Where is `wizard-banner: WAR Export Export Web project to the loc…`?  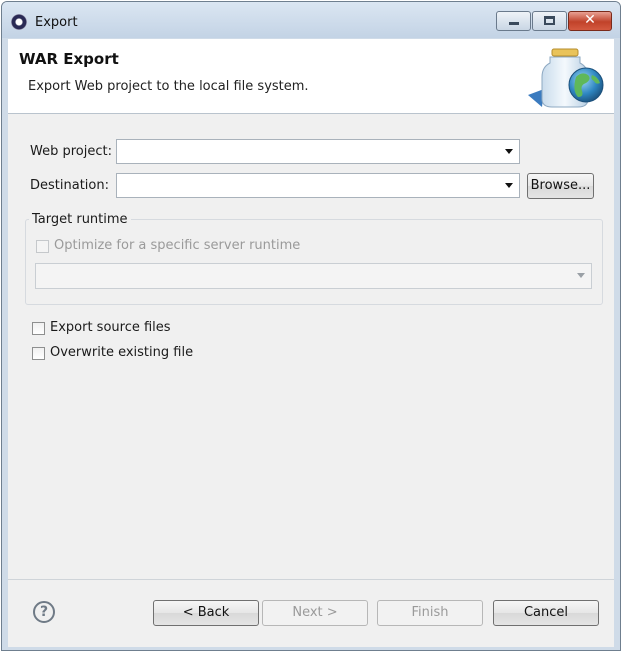
wizard-banner: WAR Export Export Web project to the loc… is located at coordinates (311, 76).